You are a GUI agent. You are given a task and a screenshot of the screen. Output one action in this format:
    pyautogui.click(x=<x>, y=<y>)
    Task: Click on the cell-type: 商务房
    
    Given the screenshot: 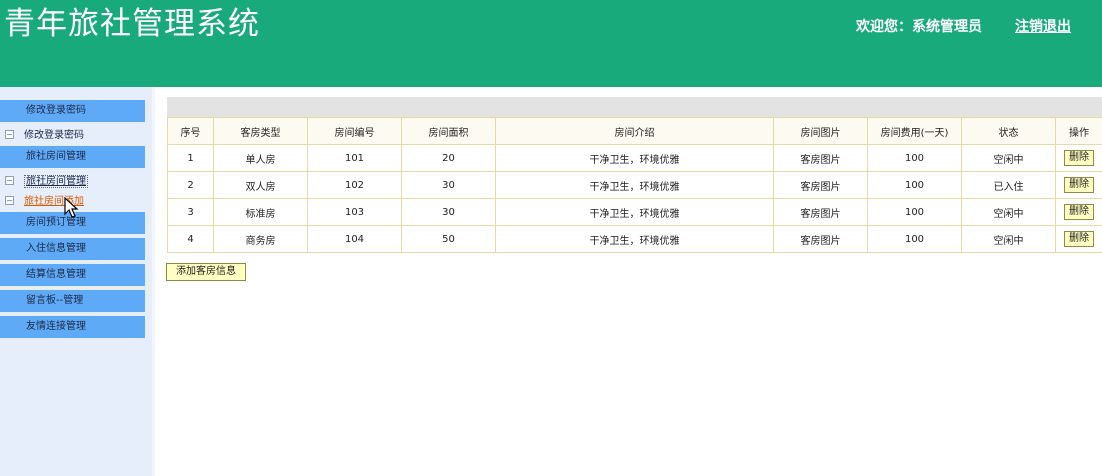 What is the action you would take?
    pyautogui.click(x=260, y=239)
    